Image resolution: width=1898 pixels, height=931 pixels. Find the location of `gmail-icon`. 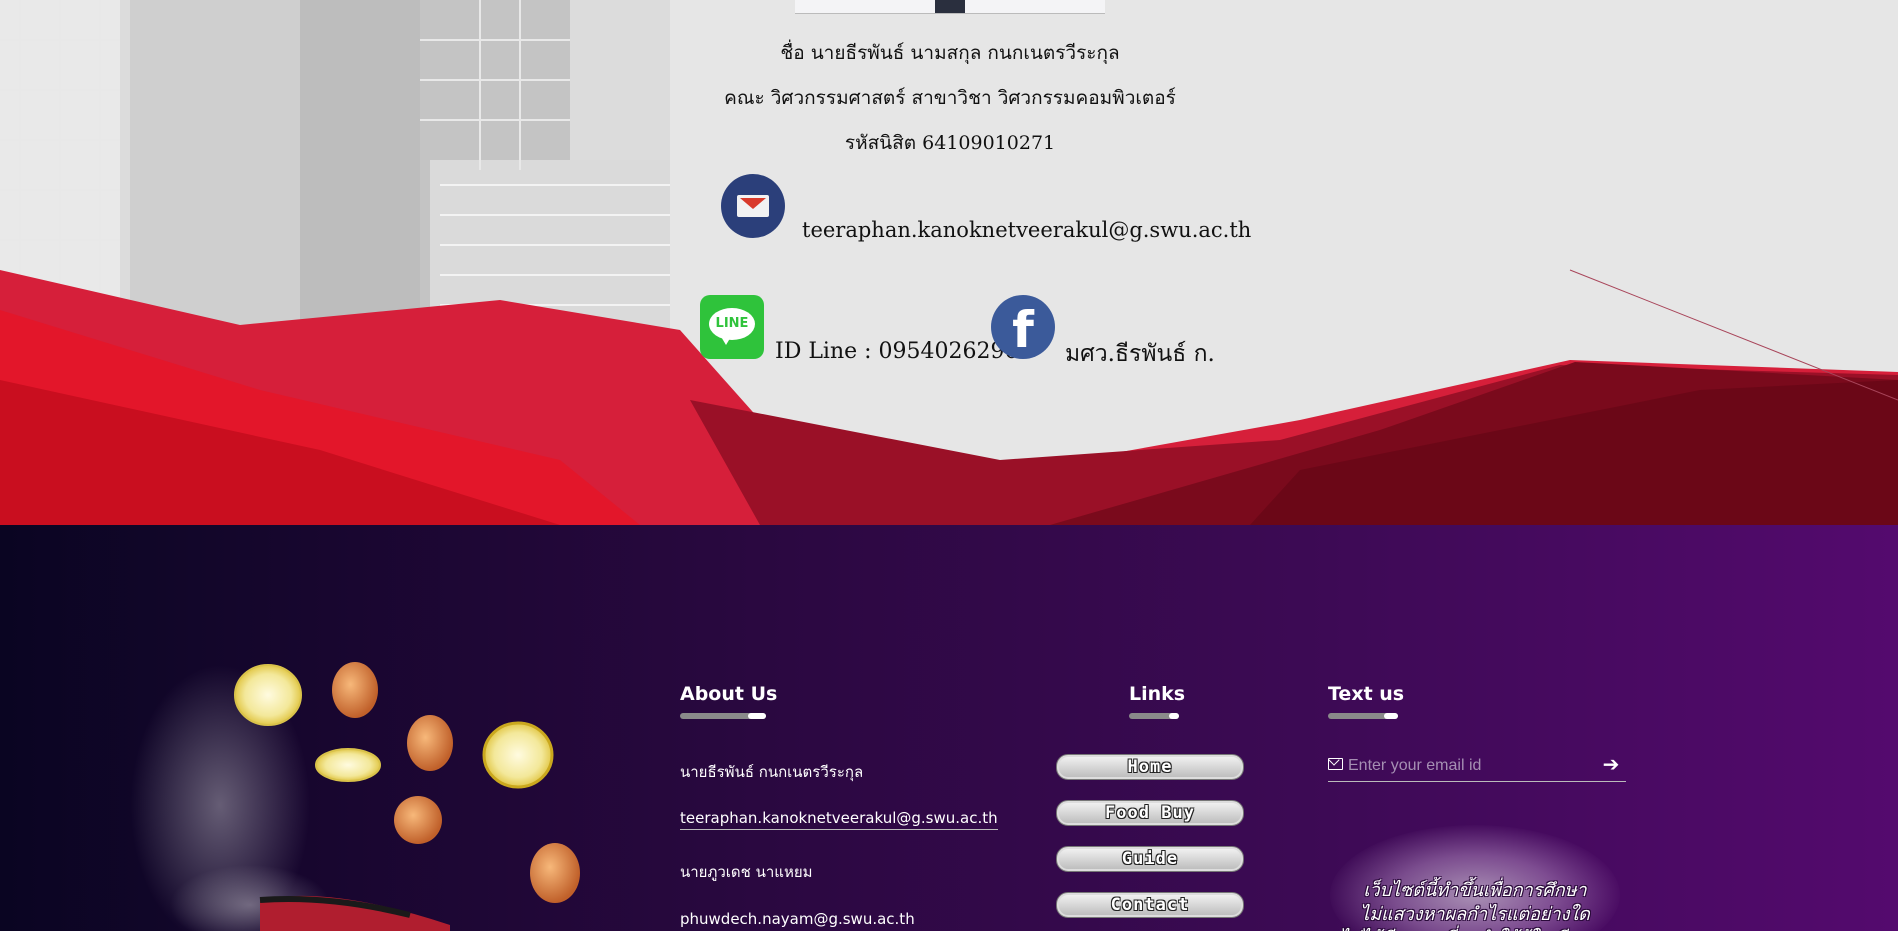

gmail-icon is located at coordinates (753, 206).